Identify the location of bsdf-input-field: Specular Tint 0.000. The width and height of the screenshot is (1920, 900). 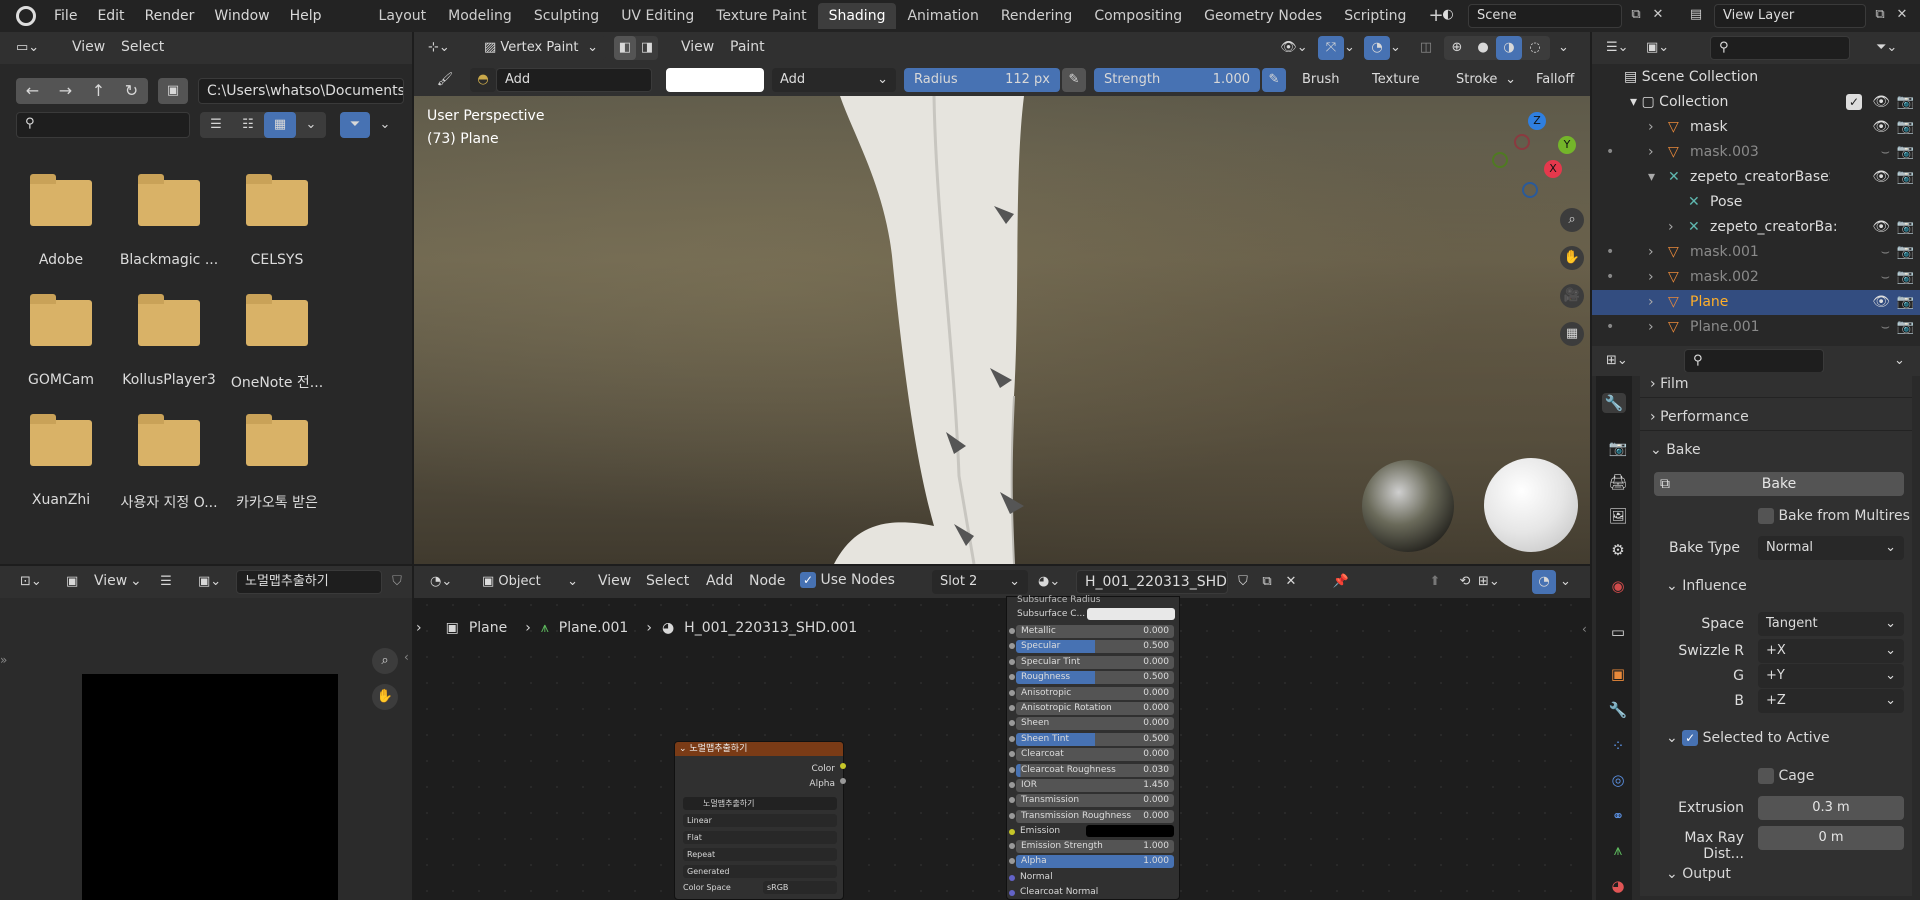
(1095, 662).